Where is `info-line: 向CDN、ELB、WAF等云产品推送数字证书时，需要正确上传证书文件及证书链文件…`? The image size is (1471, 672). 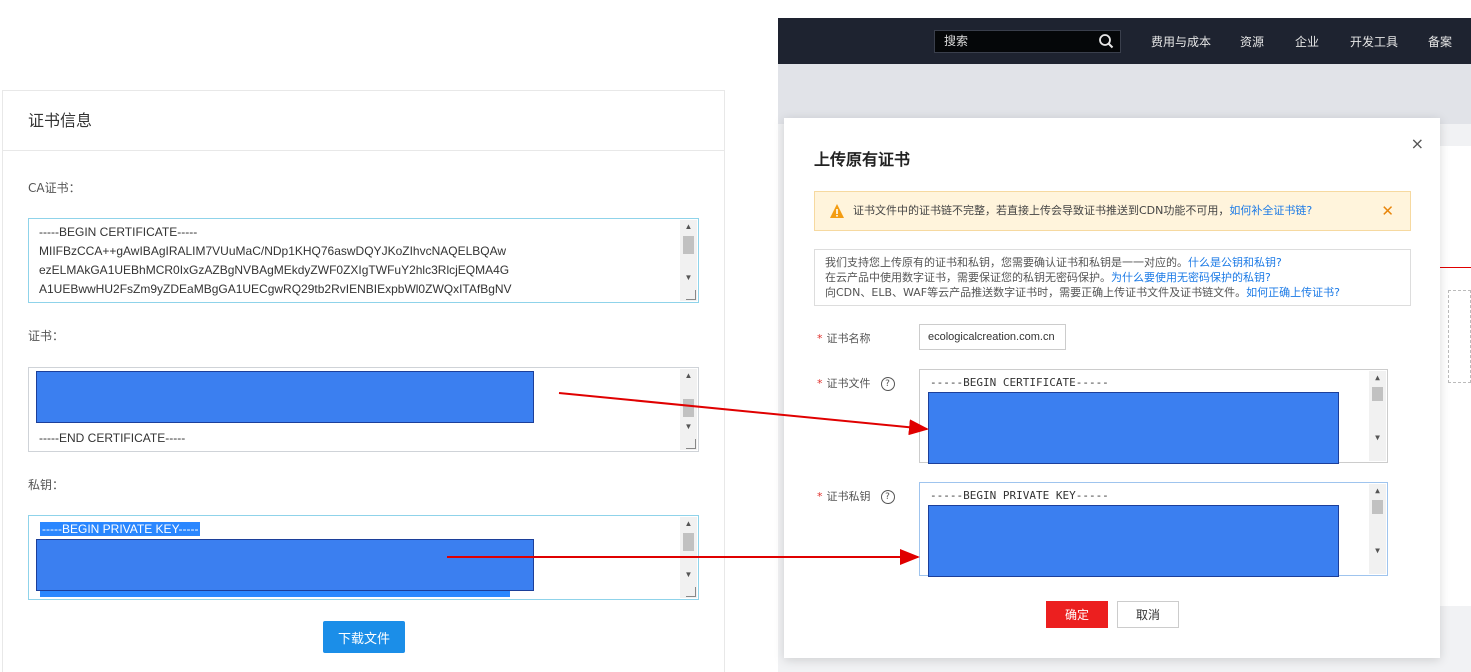
info-line: 向CDN、ELB、WAF等云产品推送数字证书时，需要正确上传证书文件及证书链文件… is located at coordinates (1112, 292).